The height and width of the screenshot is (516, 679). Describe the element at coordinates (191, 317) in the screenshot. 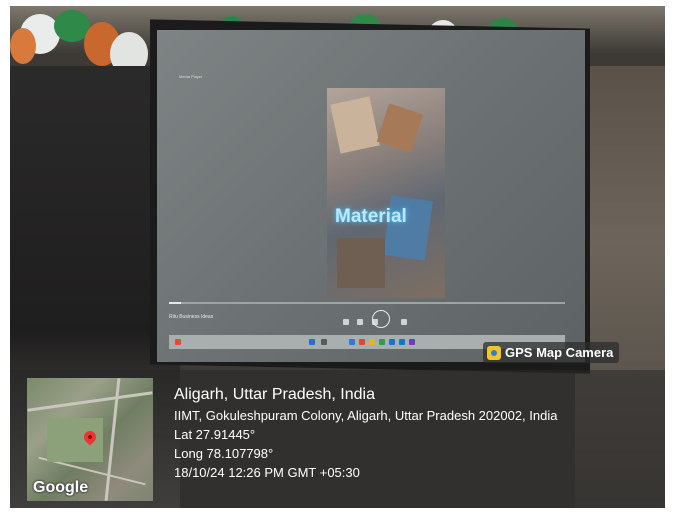

I see `track-title: Ritu Business Ideas` at that location.